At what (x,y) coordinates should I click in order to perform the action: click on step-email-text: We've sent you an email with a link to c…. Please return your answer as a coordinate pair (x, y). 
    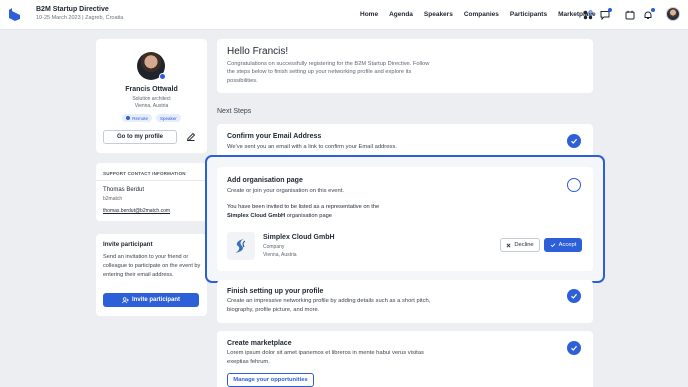
    Looking at the image, I should click on (312, 147).